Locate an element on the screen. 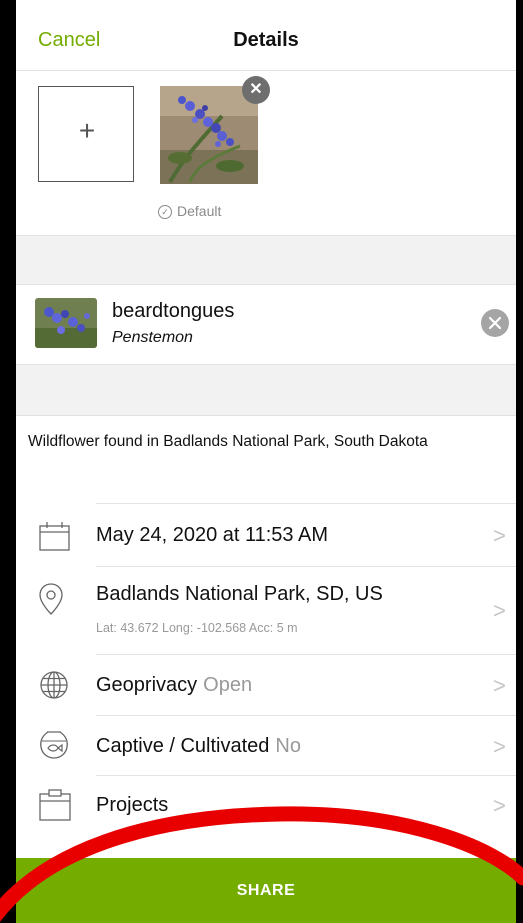 This screenshot has height=923, width=523. check-circle-icon: ✓ is located at coordinates (165, 212).